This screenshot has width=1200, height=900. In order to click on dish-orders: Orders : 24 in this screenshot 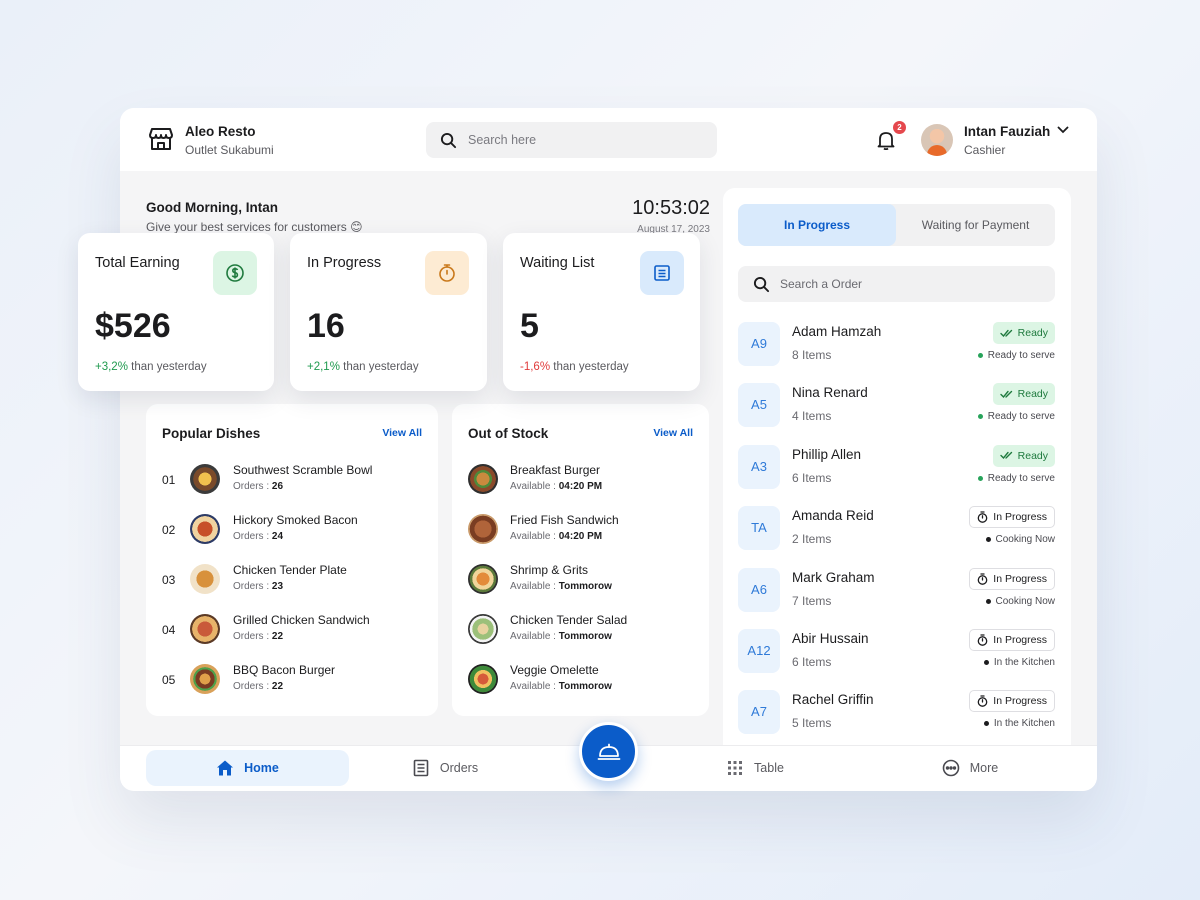, I will do `click(258, 536)`.